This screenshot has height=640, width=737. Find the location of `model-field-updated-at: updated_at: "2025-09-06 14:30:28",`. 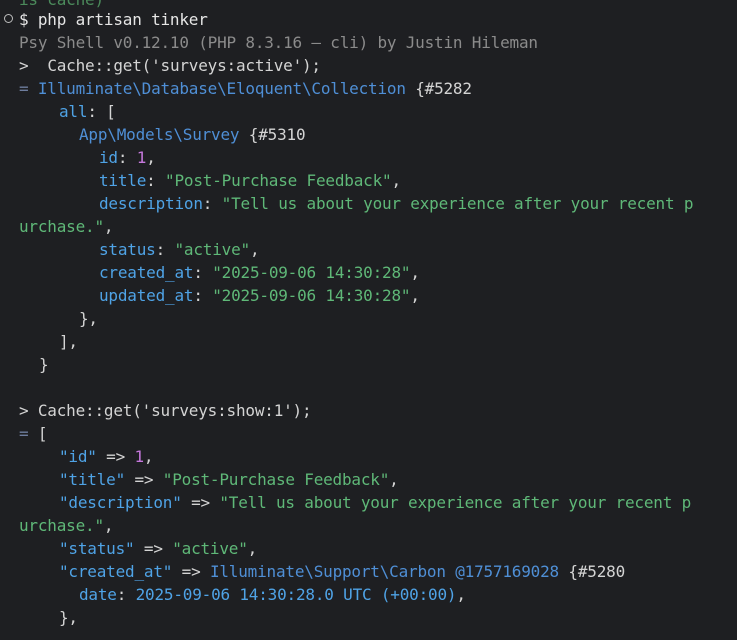

model-field-updated-at: updated_at: "2025-09-06 14:30:28", is located at coordinates (259, 295).